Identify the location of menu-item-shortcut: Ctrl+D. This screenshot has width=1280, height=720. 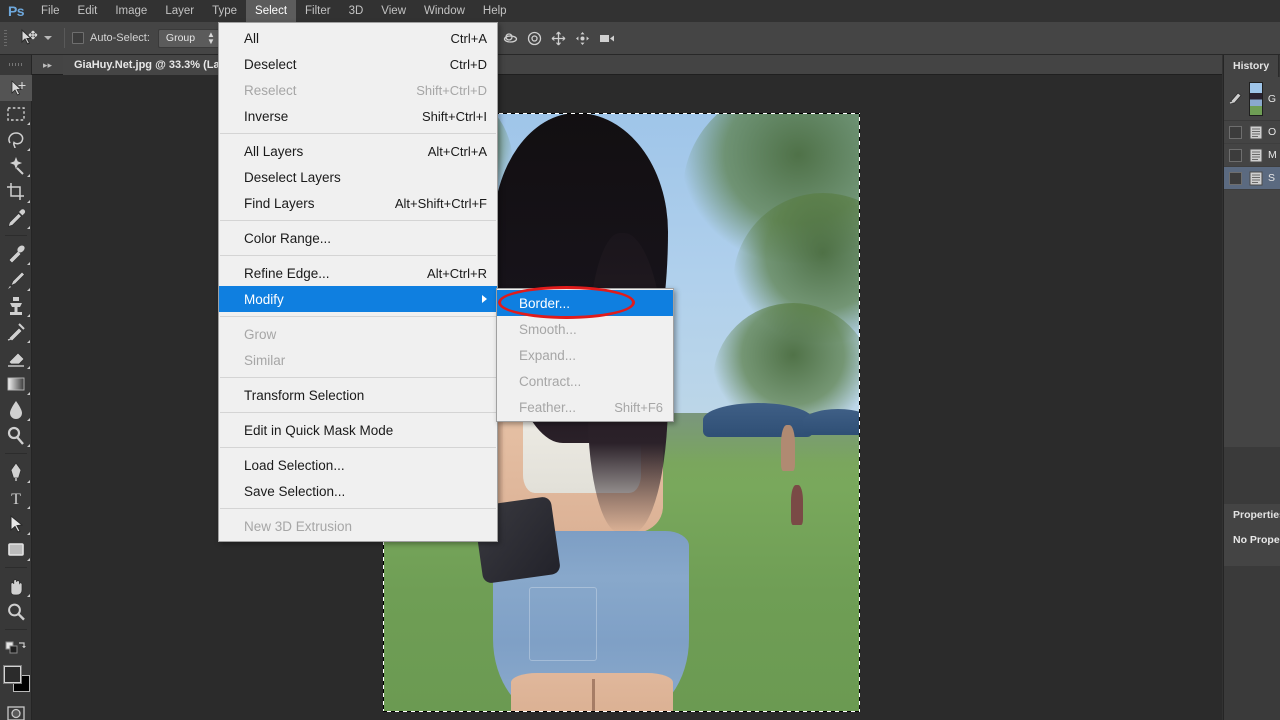
(468, 64).